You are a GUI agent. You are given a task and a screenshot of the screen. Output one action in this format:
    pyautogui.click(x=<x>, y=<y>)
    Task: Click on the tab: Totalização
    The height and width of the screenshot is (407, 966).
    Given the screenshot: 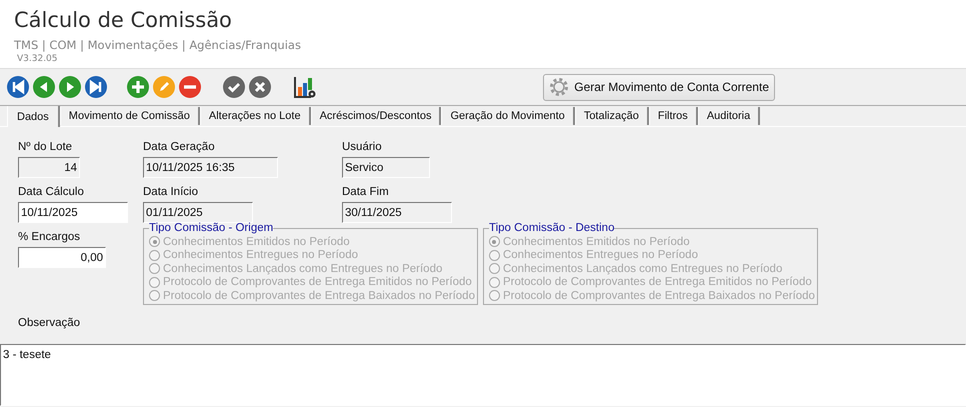 What is the action you would take?
    pyautogui.click(x=611, y=116)
    